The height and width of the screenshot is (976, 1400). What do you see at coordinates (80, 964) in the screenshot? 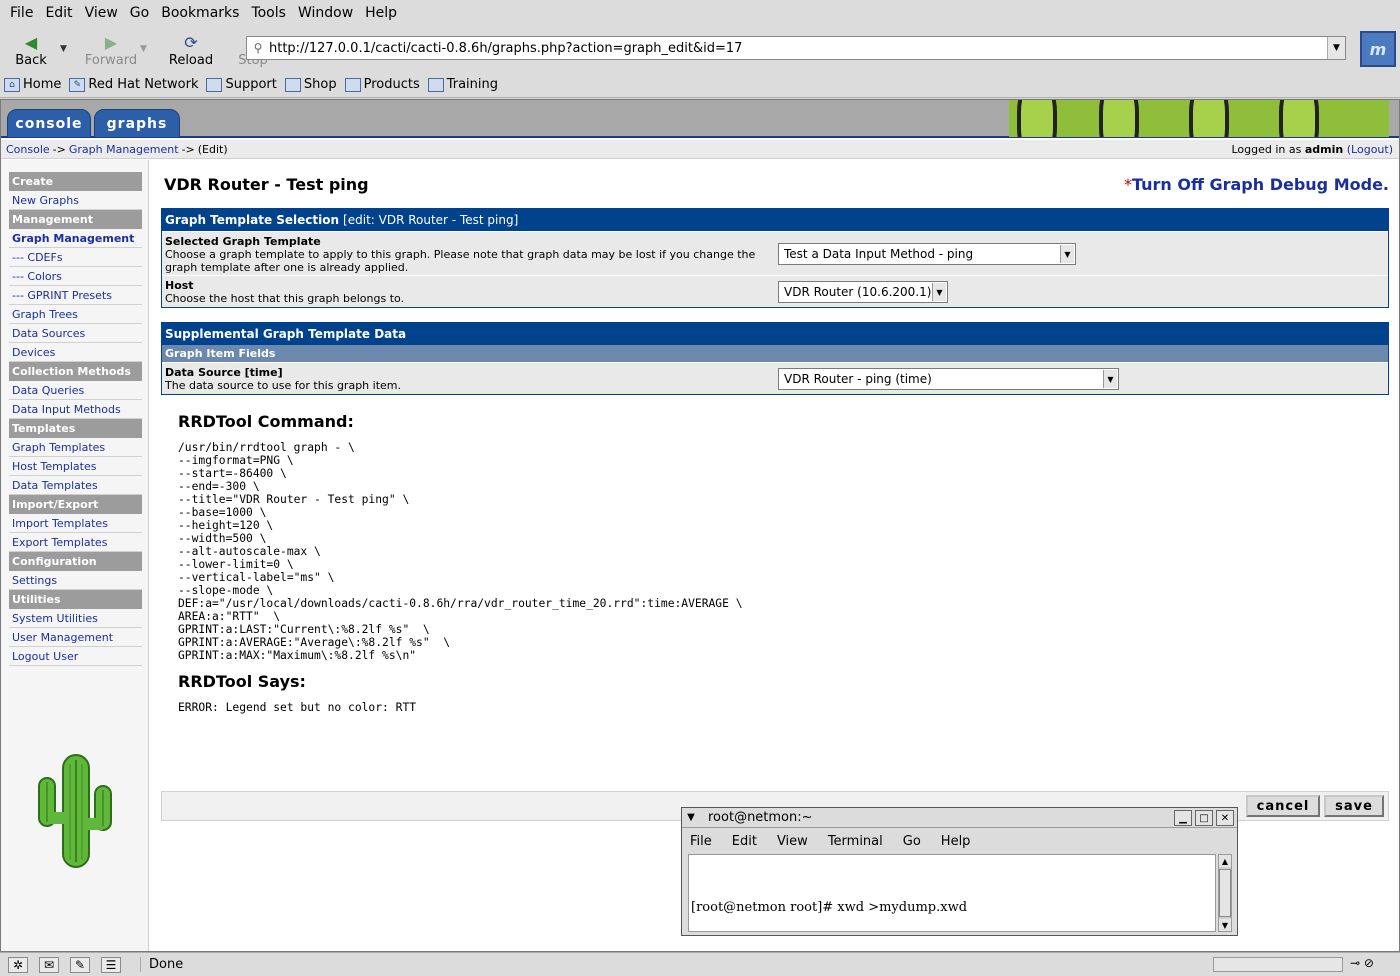
I see `composer-icon: ✎` at bounding box center [80, 964].